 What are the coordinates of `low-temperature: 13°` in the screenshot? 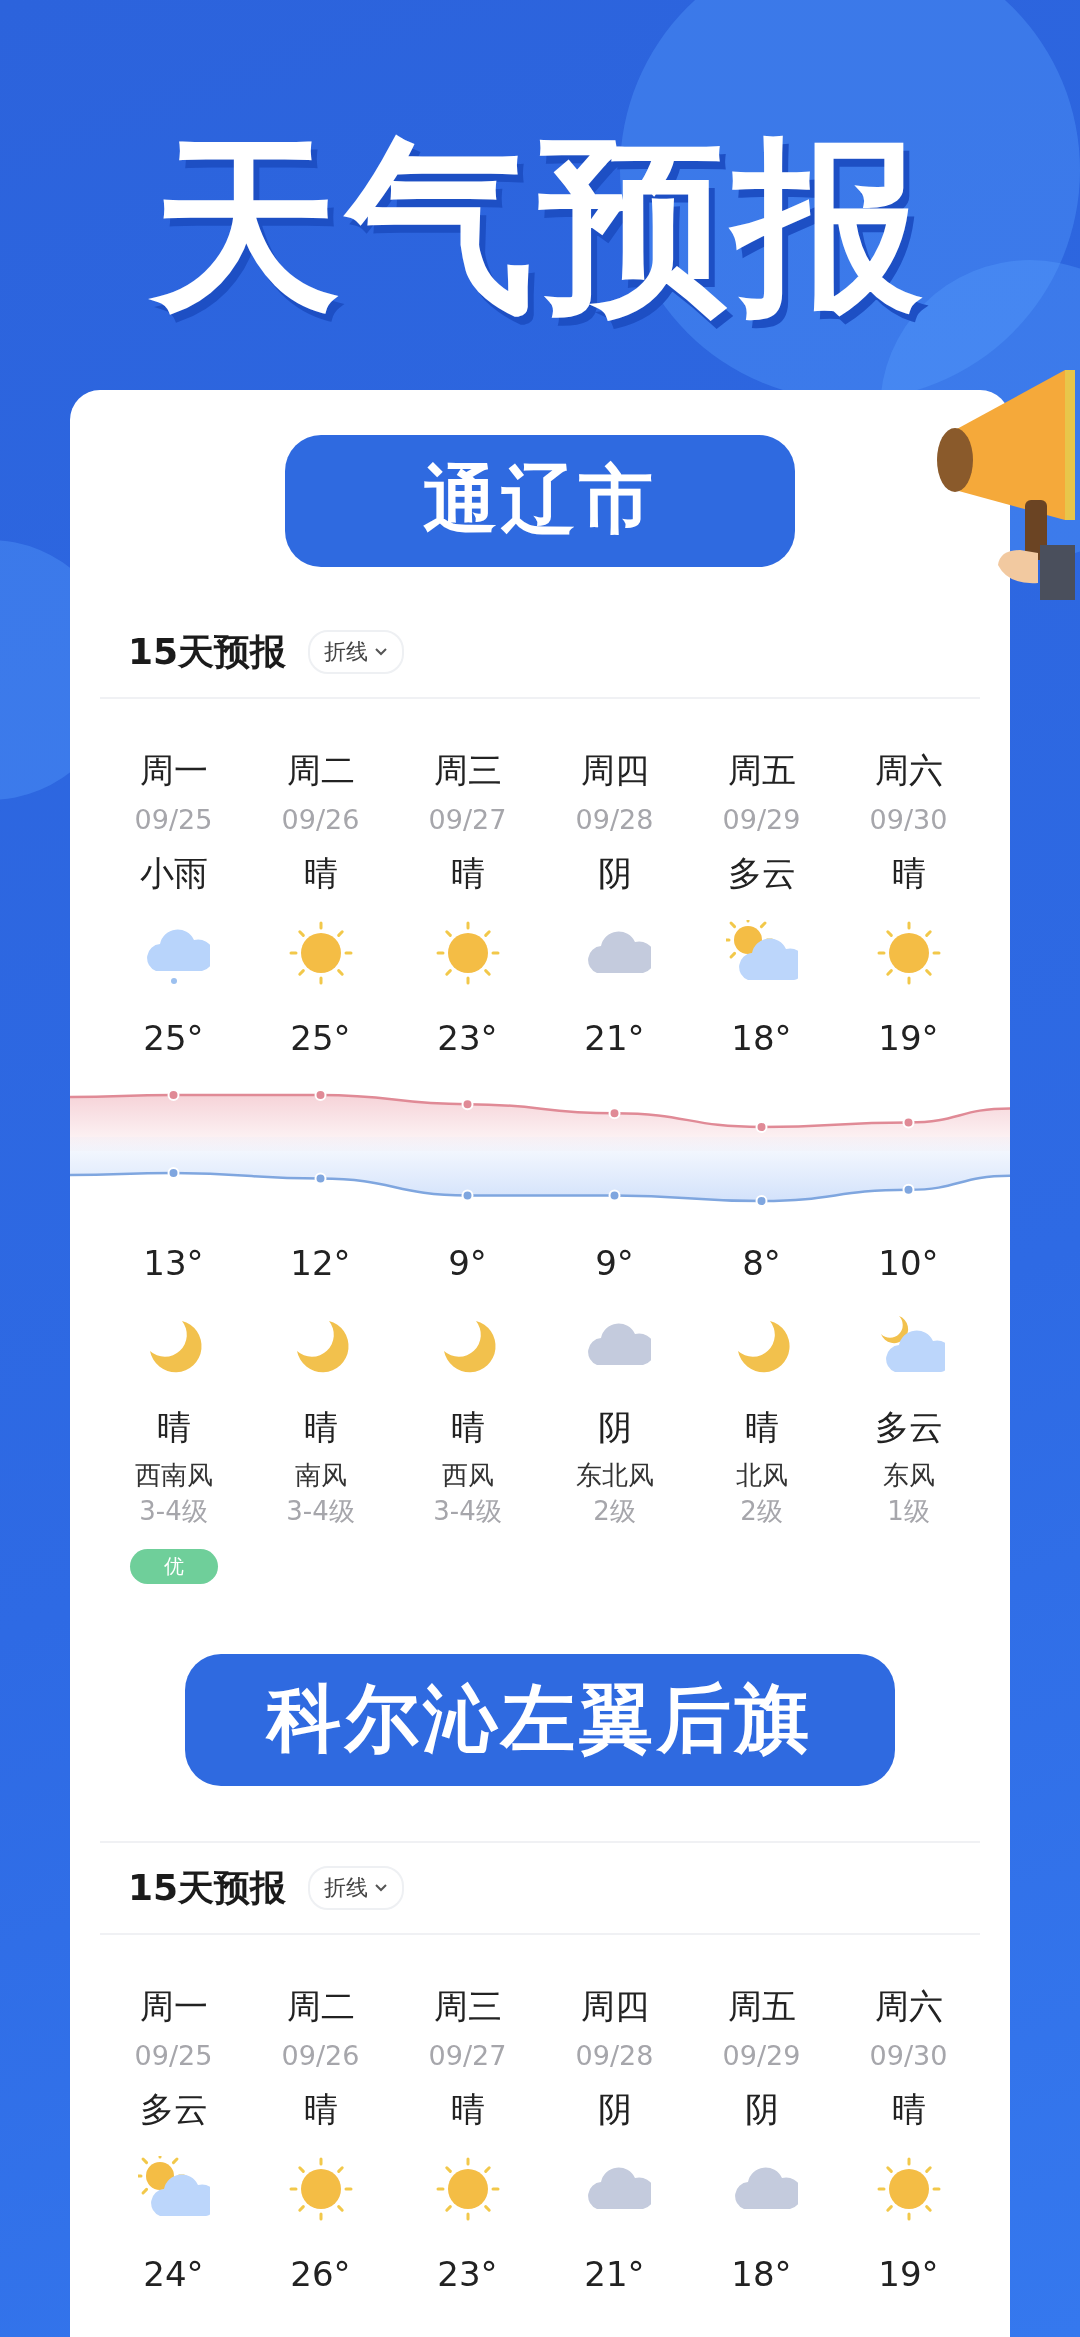 It's located at (173, 1263).